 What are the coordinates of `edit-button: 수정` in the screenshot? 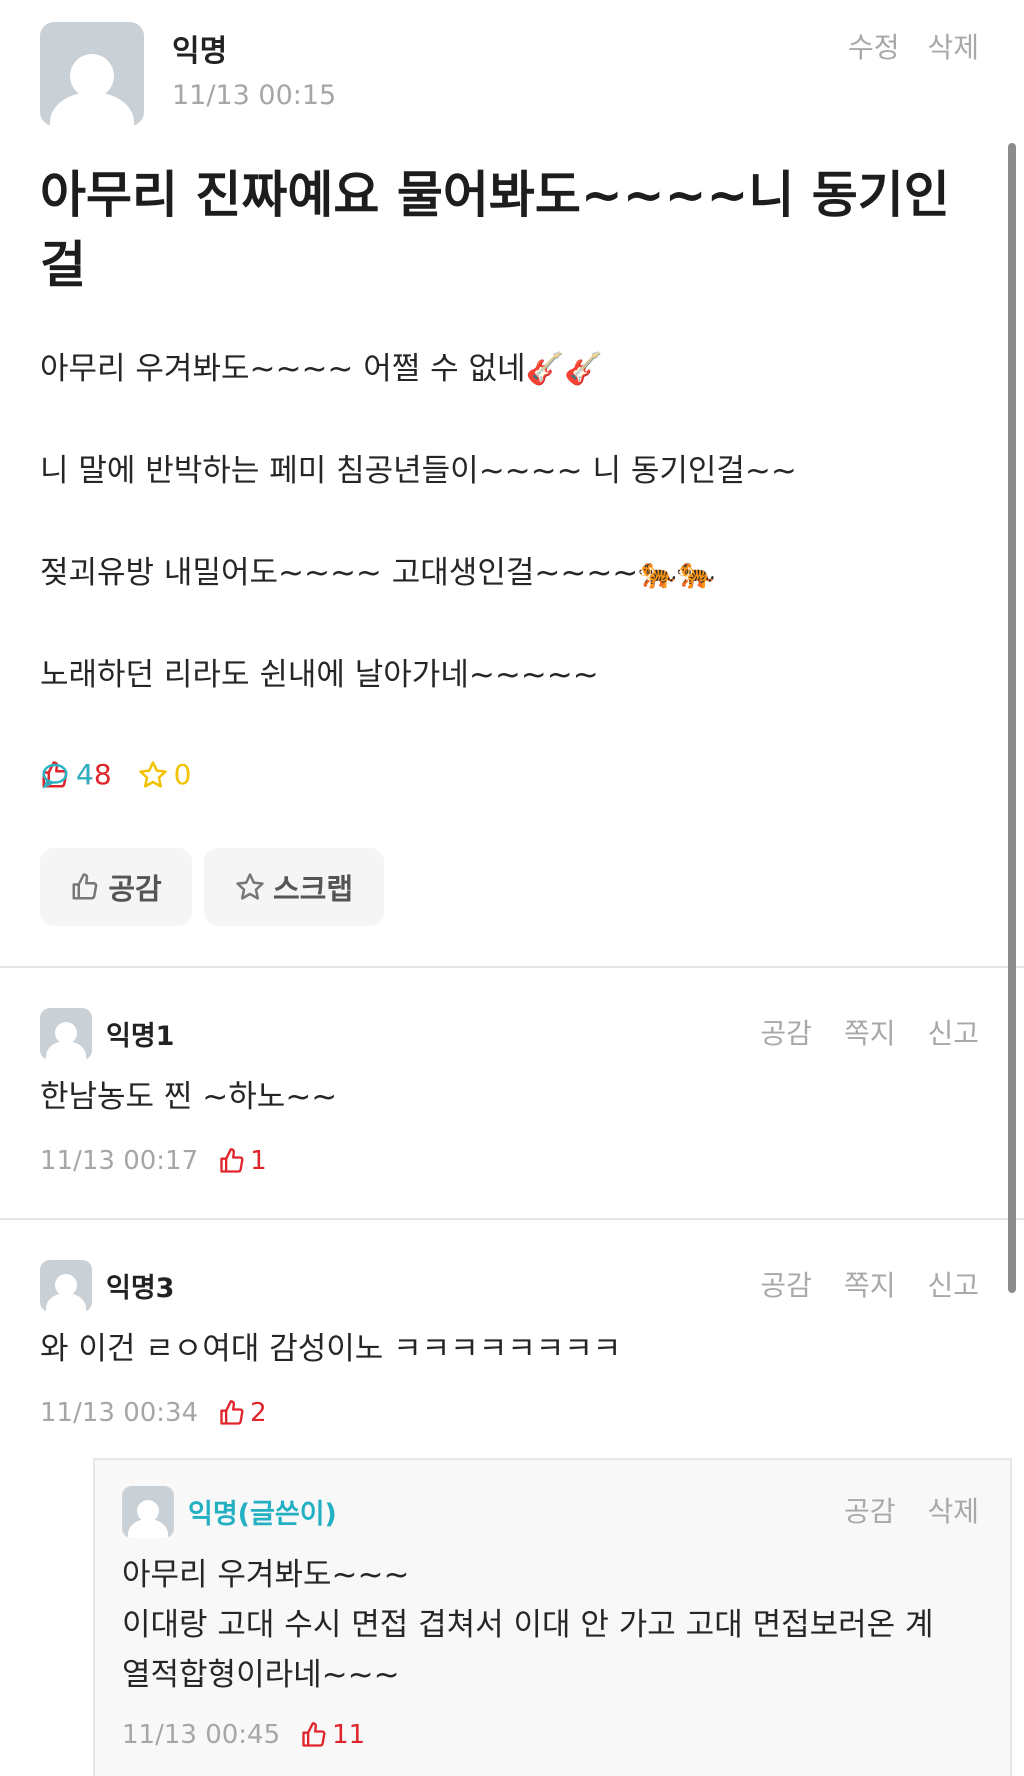 It's located at (874, 46).